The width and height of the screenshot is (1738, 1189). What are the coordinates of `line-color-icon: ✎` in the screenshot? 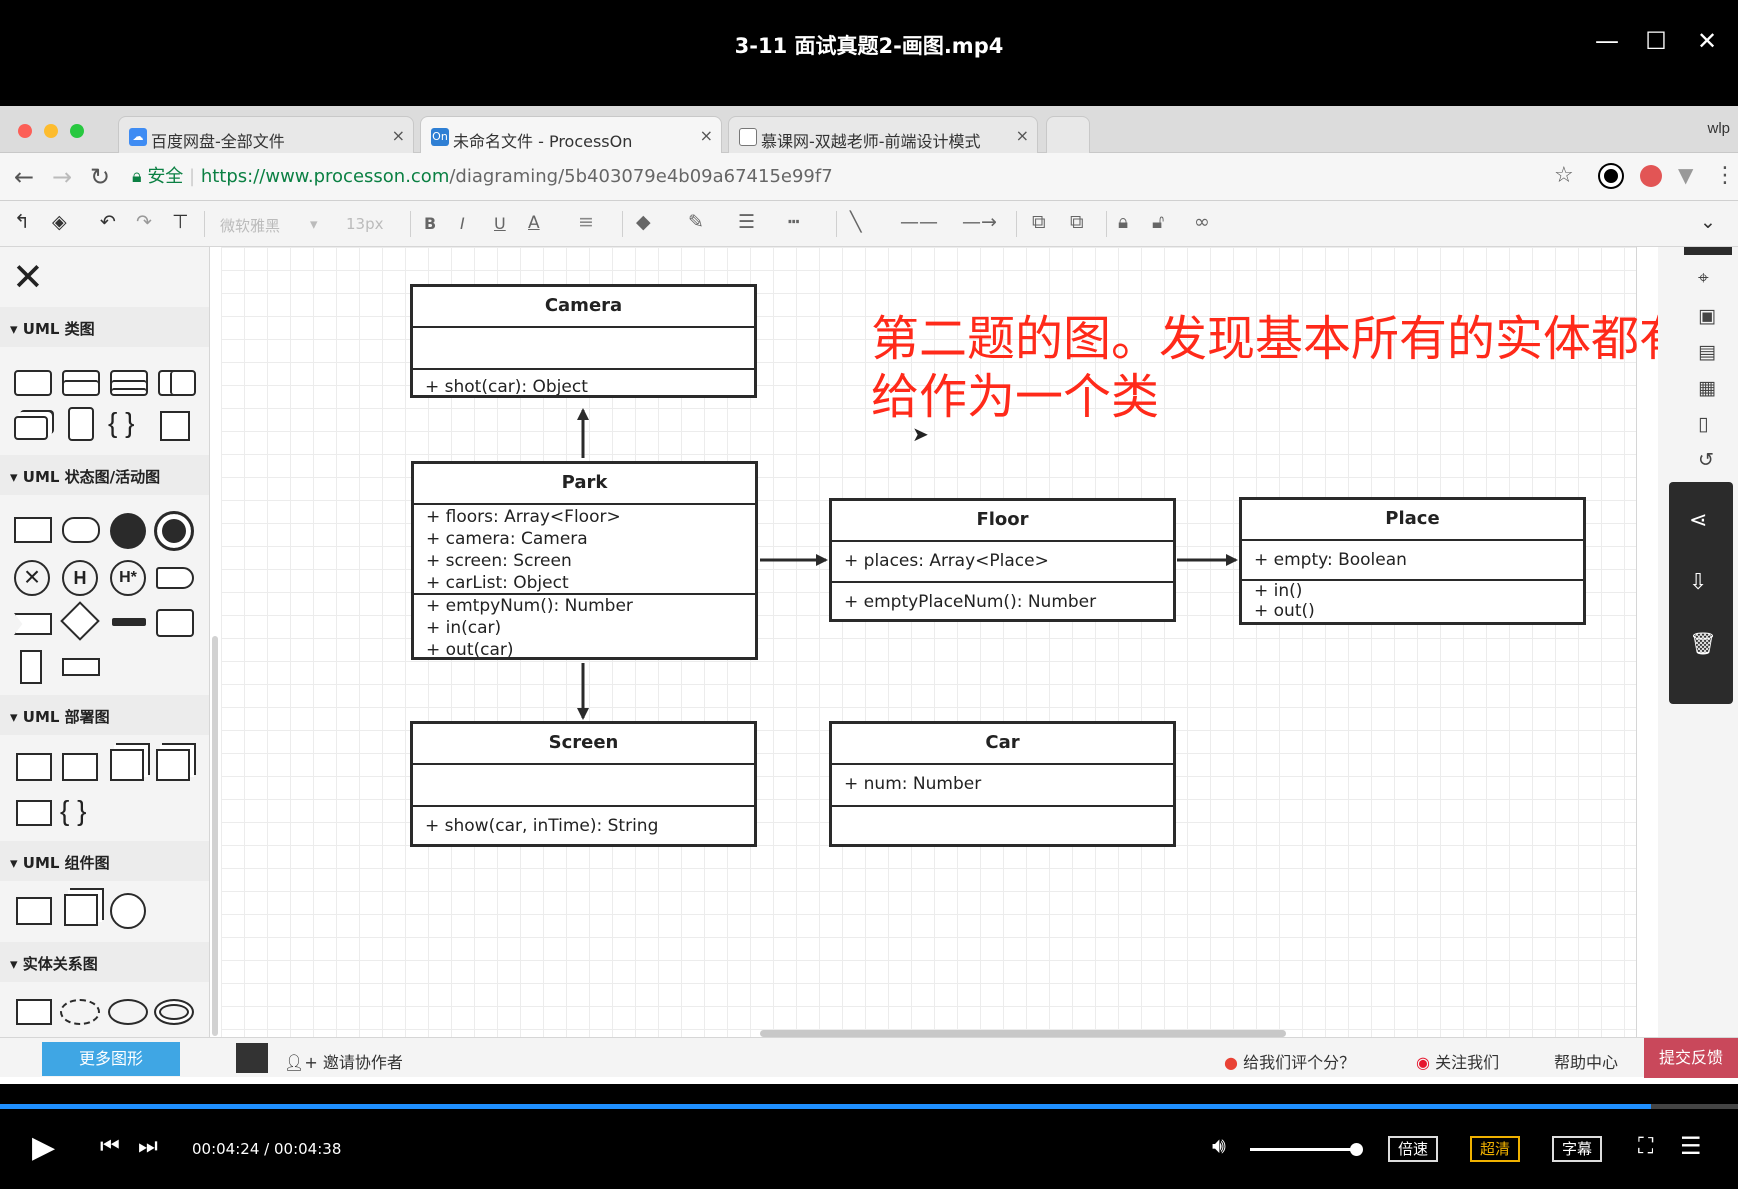 It's located at (696, 222).